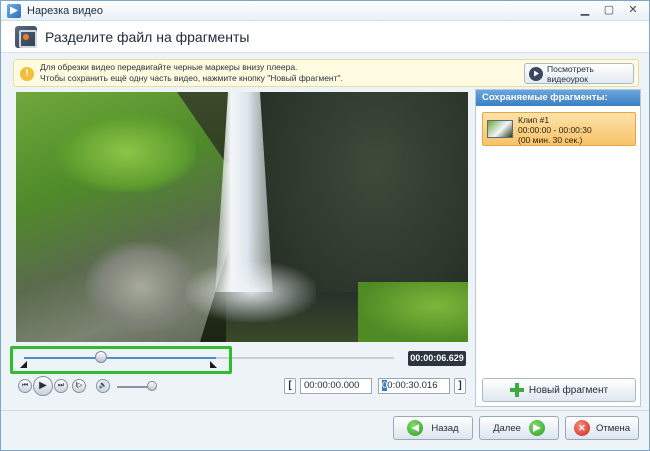 Image resolution: width=650 pixels, height=451 pixels. I want to click on clip-thumbnail, so click(500, 129).